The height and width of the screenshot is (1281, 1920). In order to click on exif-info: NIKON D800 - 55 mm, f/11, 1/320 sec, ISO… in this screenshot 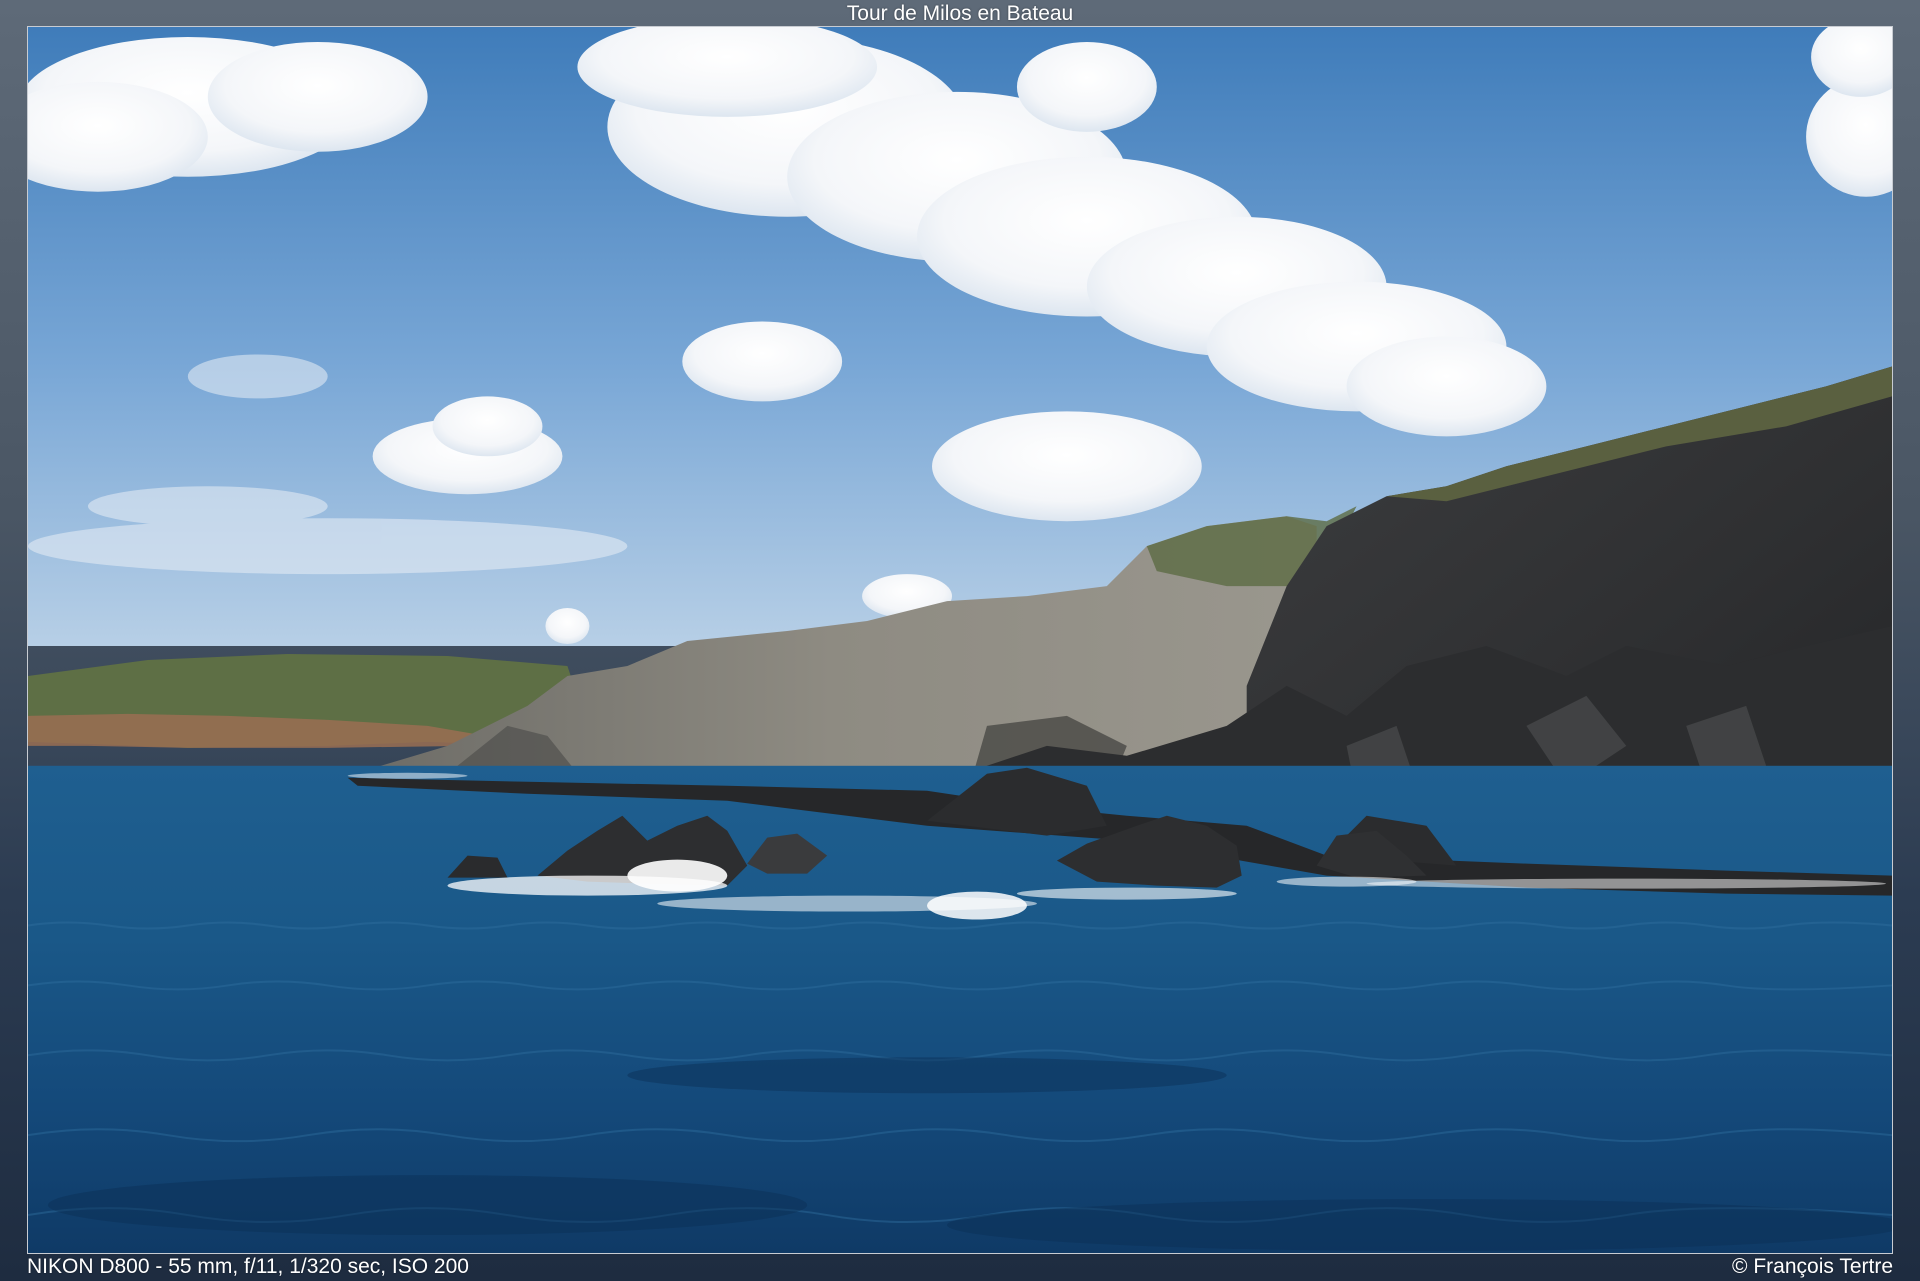, I will do `click(248, 1266)`.